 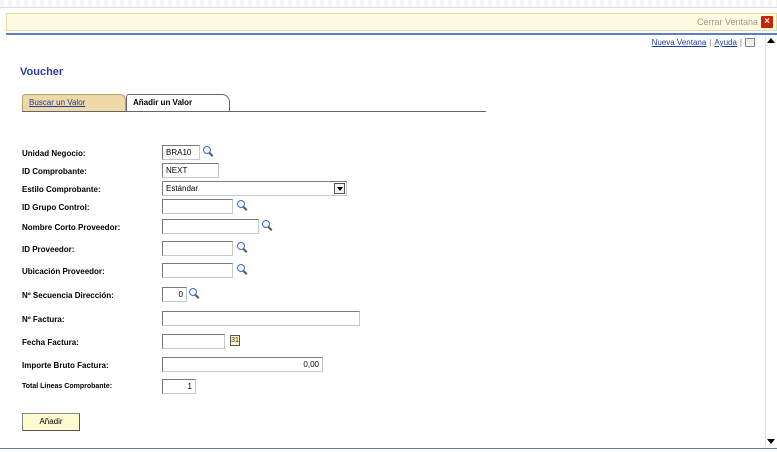 What do you see at coordinates (210, 226) in the screenshot?
I see `nombre-corto-proveedor-input` at bounding box center [210, 226].